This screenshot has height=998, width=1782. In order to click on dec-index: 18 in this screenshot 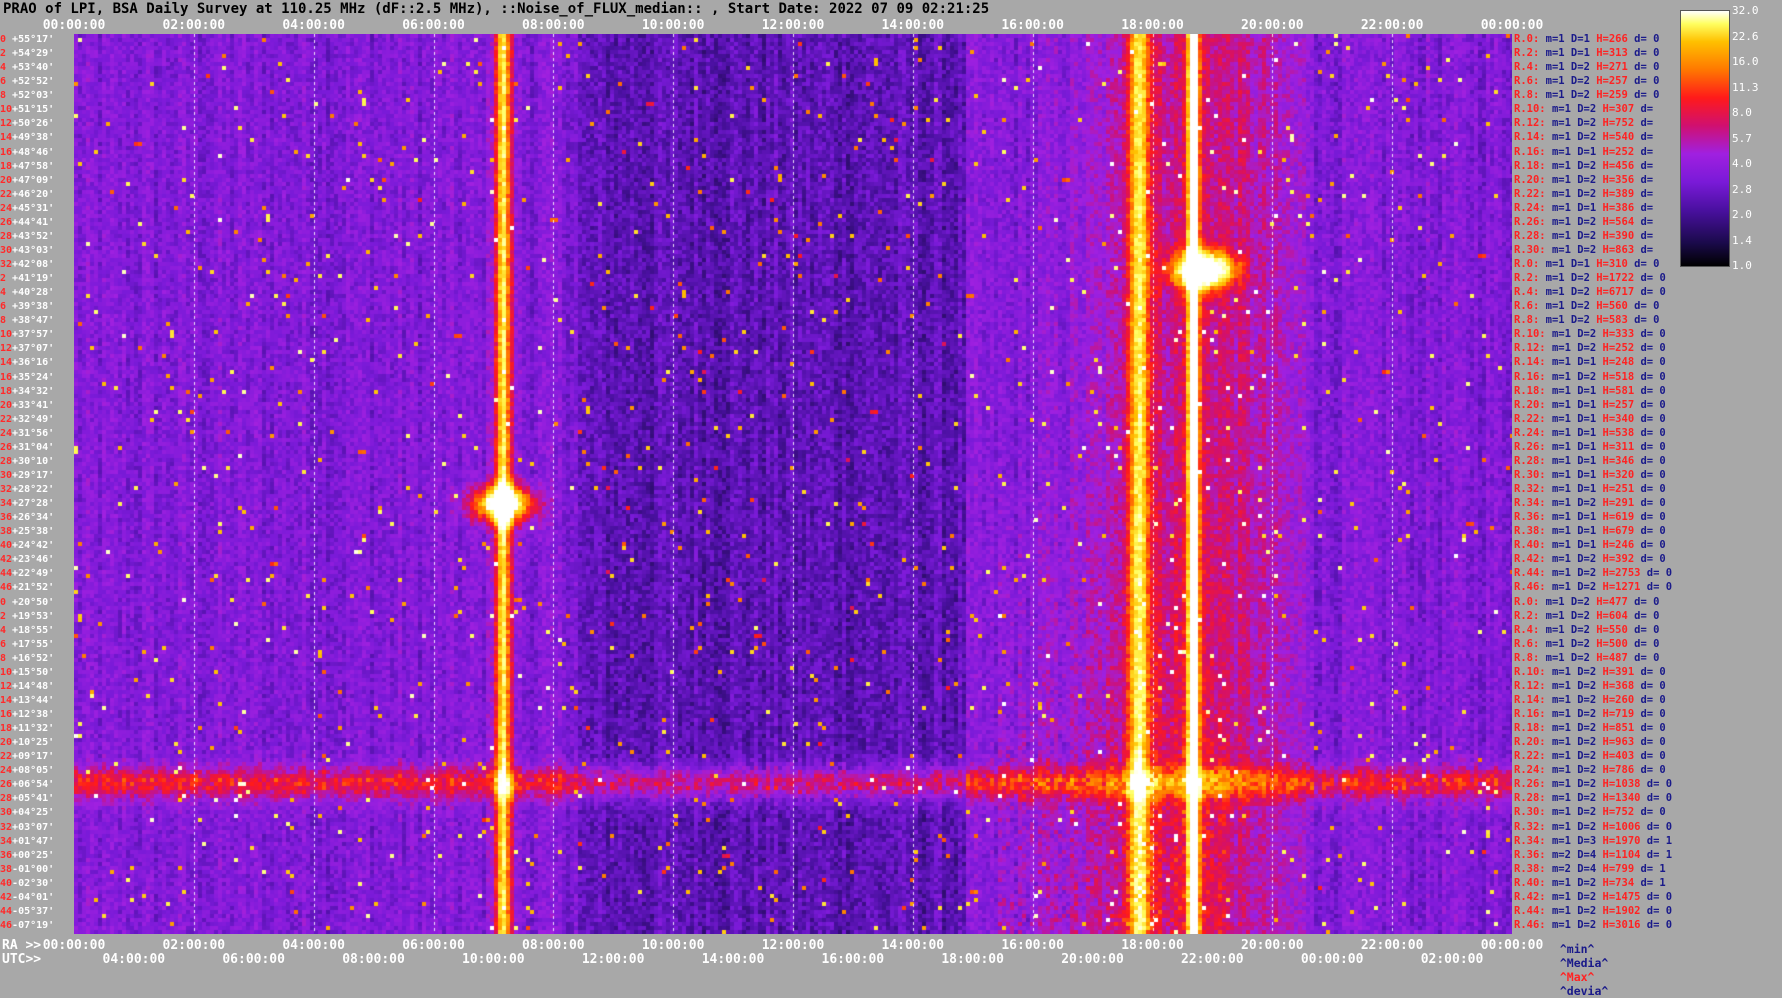, I will do `click(6, 391)`.